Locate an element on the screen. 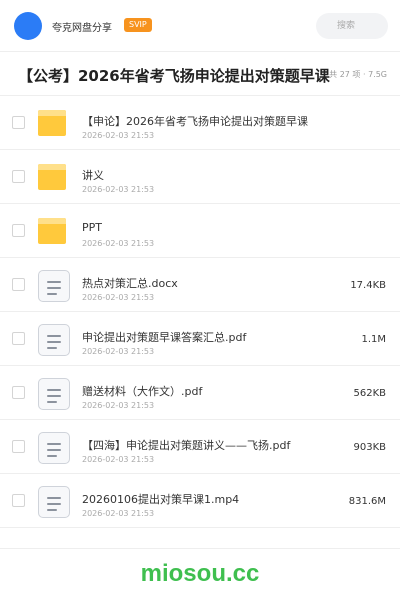  file-size: 831.6M is located at coordinates (367, 501).